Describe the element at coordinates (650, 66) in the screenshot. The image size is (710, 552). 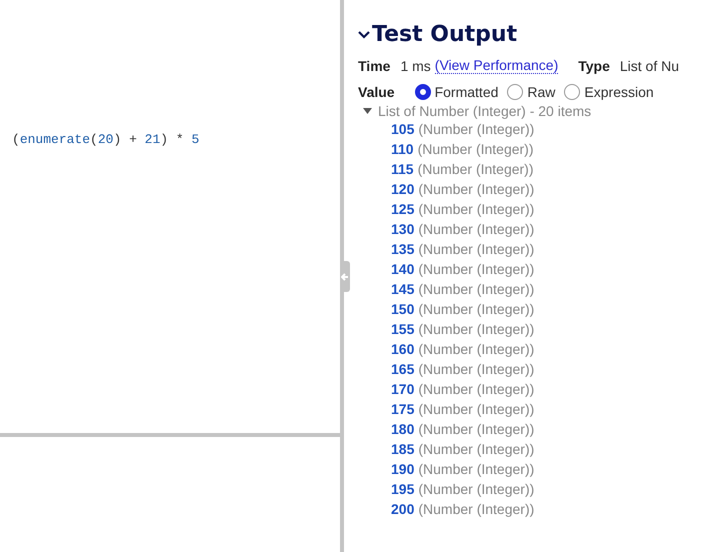
I see `type-value: List of Nu` at that location.